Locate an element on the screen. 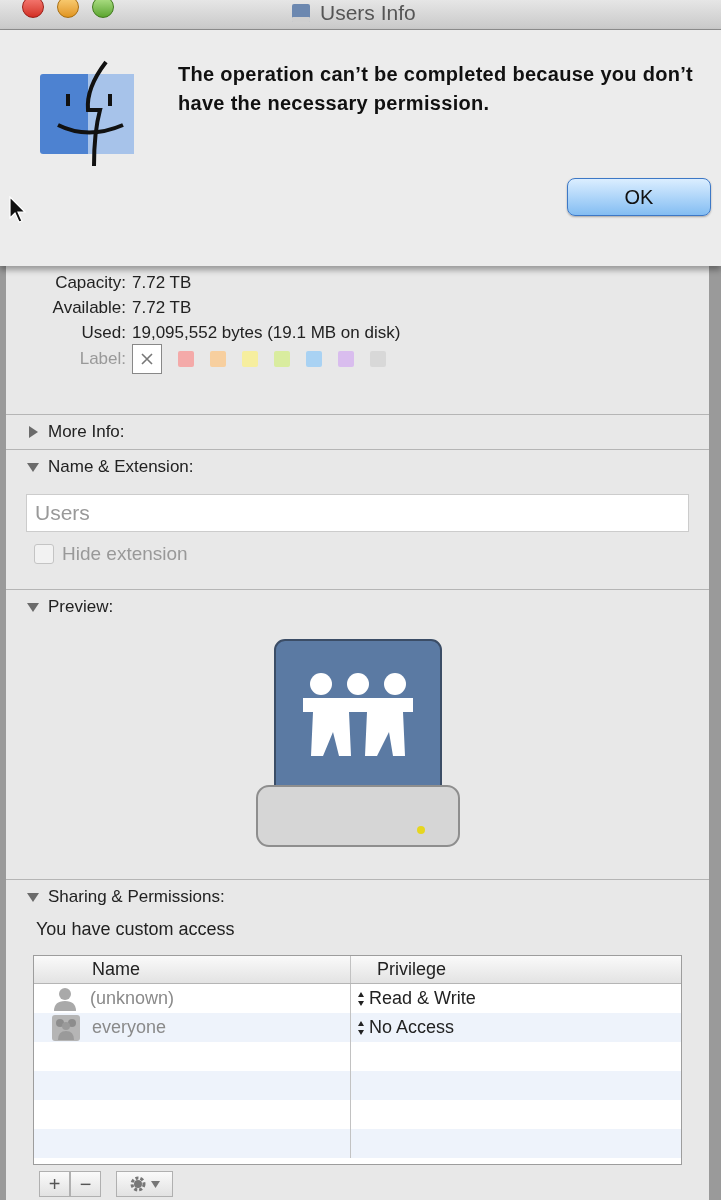  privilege-popup: Read & Write is located at coordinates (416, 998).